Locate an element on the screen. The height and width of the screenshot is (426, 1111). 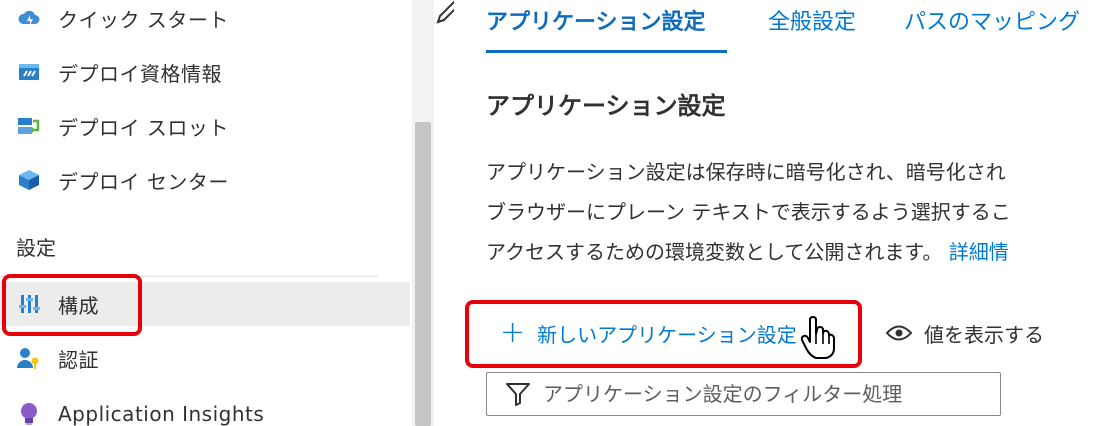
description-text: アクセスするための環境変数として公開されます。 is located at coordinates (714, 252).